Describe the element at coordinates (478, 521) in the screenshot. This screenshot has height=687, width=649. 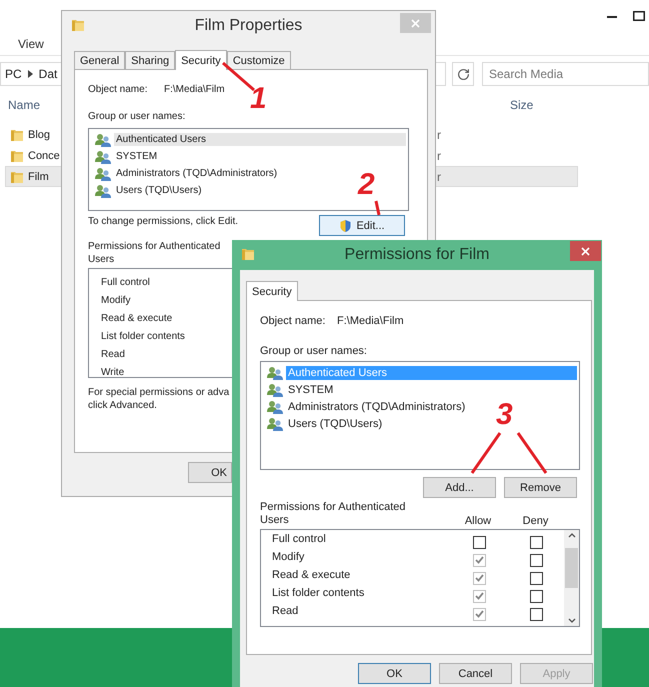
I see `column-header: Allow` at that location.